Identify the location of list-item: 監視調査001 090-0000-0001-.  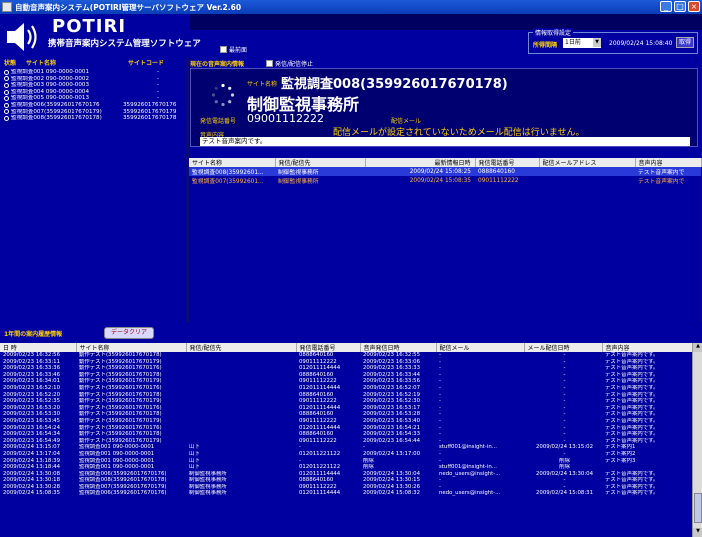
(93, 72).